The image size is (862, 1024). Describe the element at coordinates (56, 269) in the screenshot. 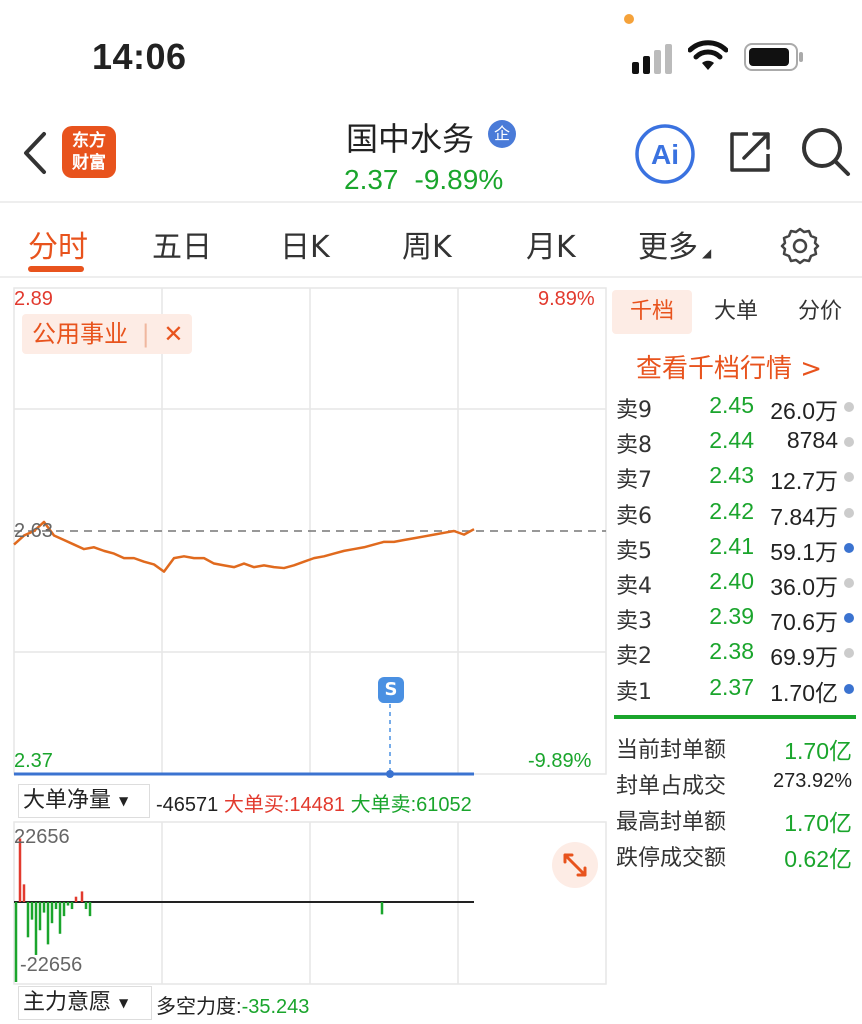

I see `tab-active-underline` at that location.